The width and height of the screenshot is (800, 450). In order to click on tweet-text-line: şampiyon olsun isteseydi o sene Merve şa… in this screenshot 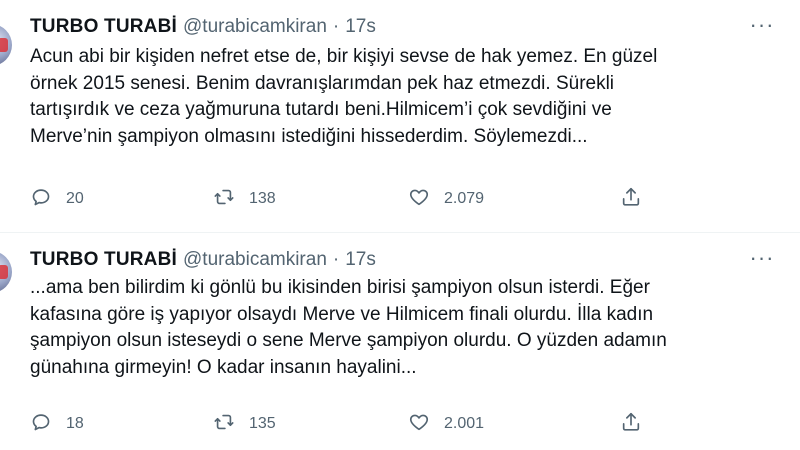, I will do `click(348, 340)`.